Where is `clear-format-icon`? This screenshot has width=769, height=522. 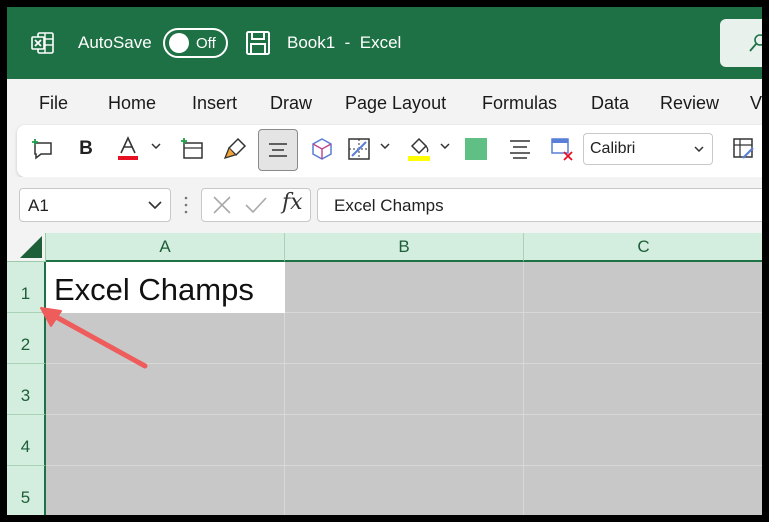
clear-format-icon is located at coordinates (562, 149).